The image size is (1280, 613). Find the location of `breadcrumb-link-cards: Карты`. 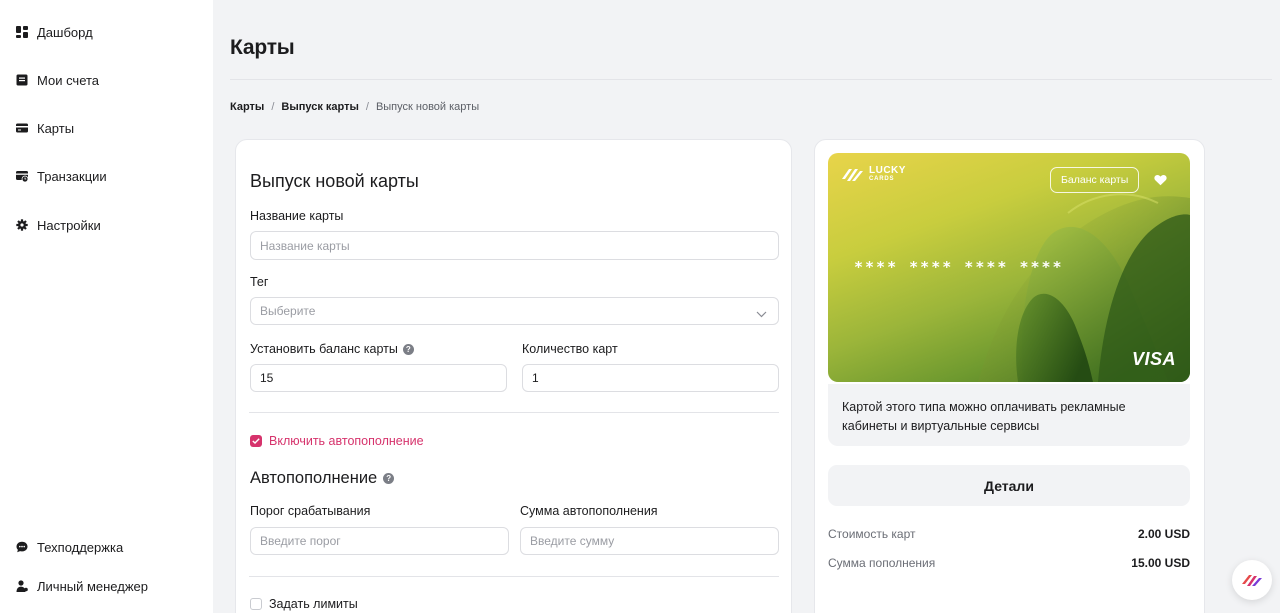

breadcrumb-link-cards: Карты is located at coordinates (247, 107).